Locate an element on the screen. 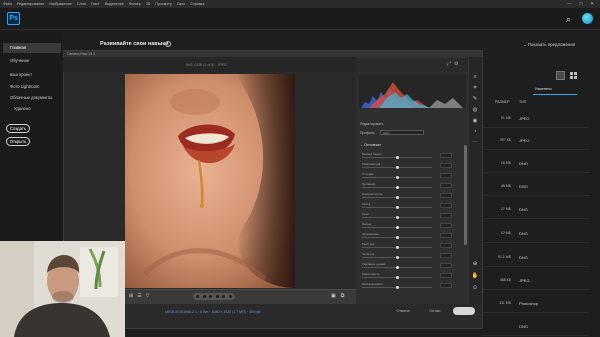 Image resolution: width=600 pixels, height=337 pixels. menu-type: Текст is located at coordinates (95, 4).